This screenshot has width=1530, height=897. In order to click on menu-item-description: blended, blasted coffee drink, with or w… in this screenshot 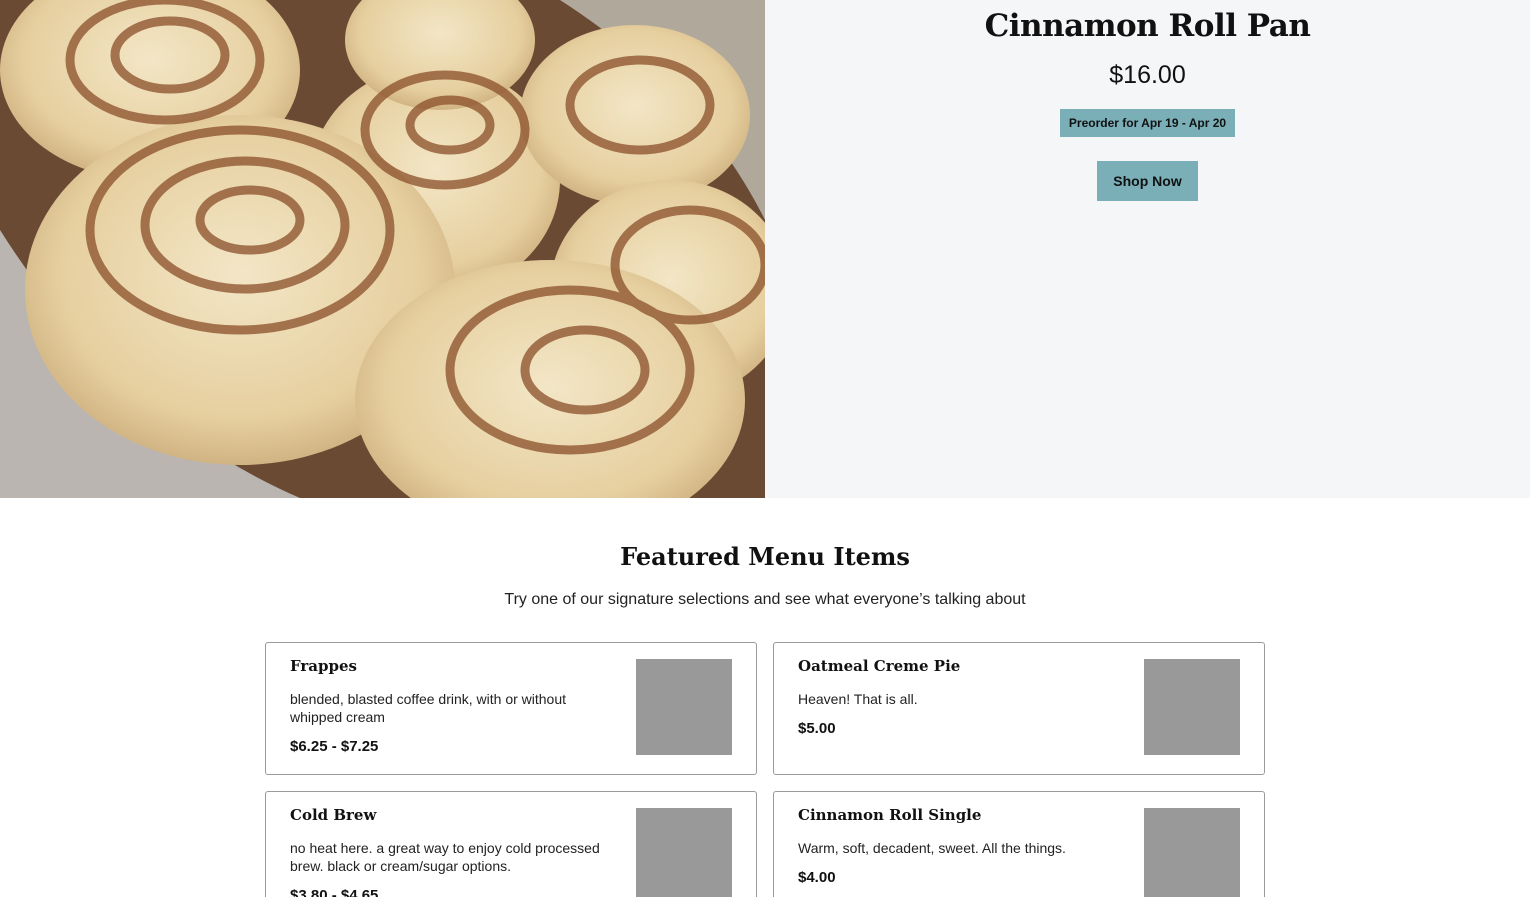, I will do `click(428, 708)`.